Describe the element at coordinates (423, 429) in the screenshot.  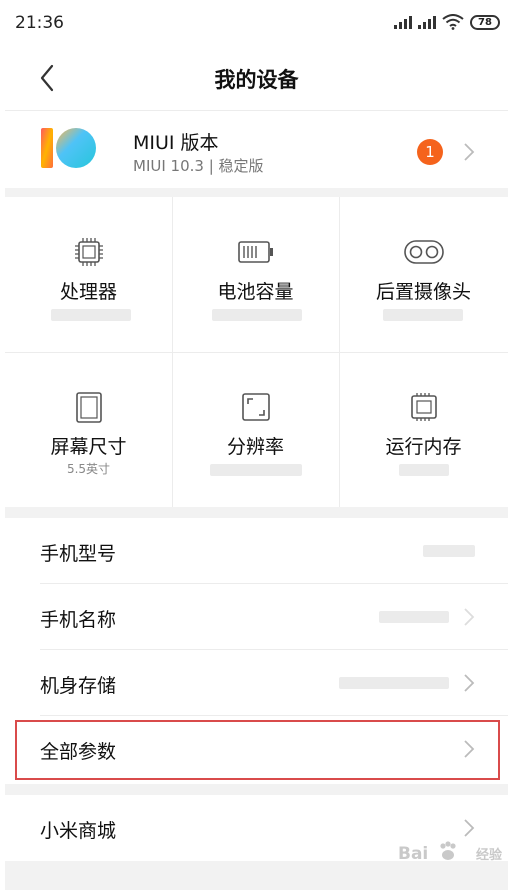
I see `spec-cell-ram: 运行内存` at that location.